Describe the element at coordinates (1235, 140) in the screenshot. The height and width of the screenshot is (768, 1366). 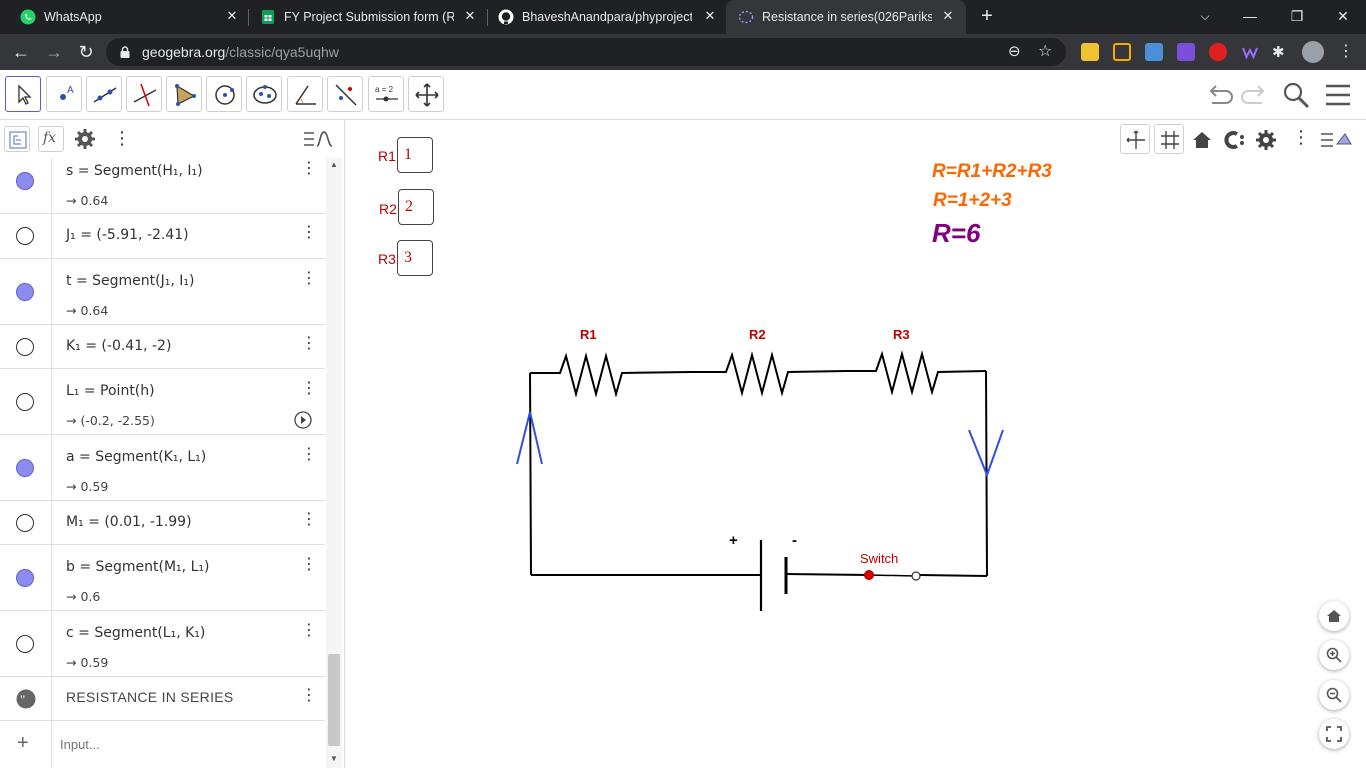
I see `point-capture-icon` at that location.